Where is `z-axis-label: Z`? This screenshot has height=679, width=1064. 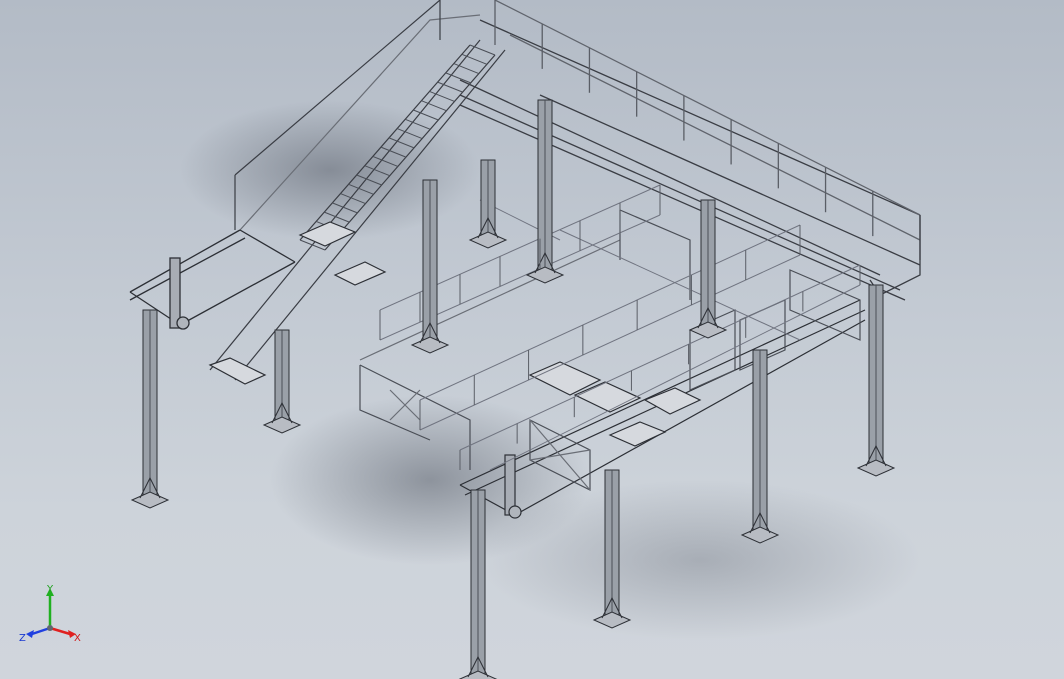 z-axis-label: Z is located at coordinates (22, 638).